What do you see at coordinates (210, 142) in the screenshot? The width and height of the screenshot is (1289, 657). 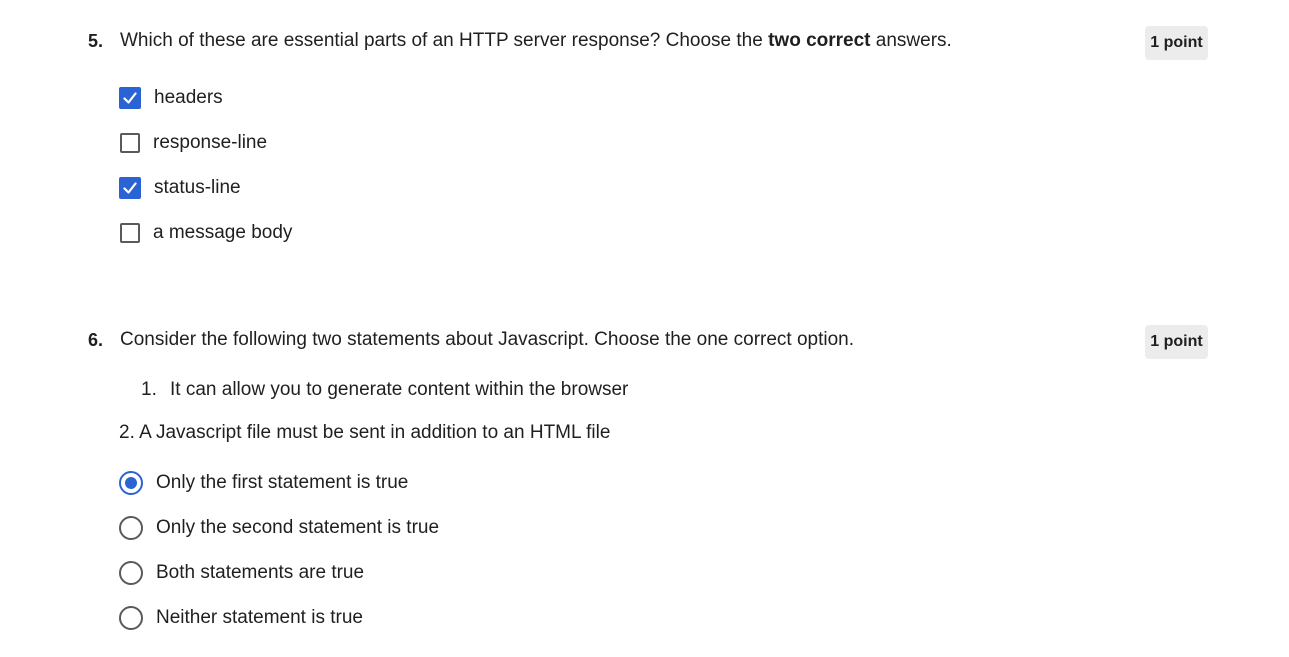 I see `option-label: response-line` at bounding box center [210, 142].